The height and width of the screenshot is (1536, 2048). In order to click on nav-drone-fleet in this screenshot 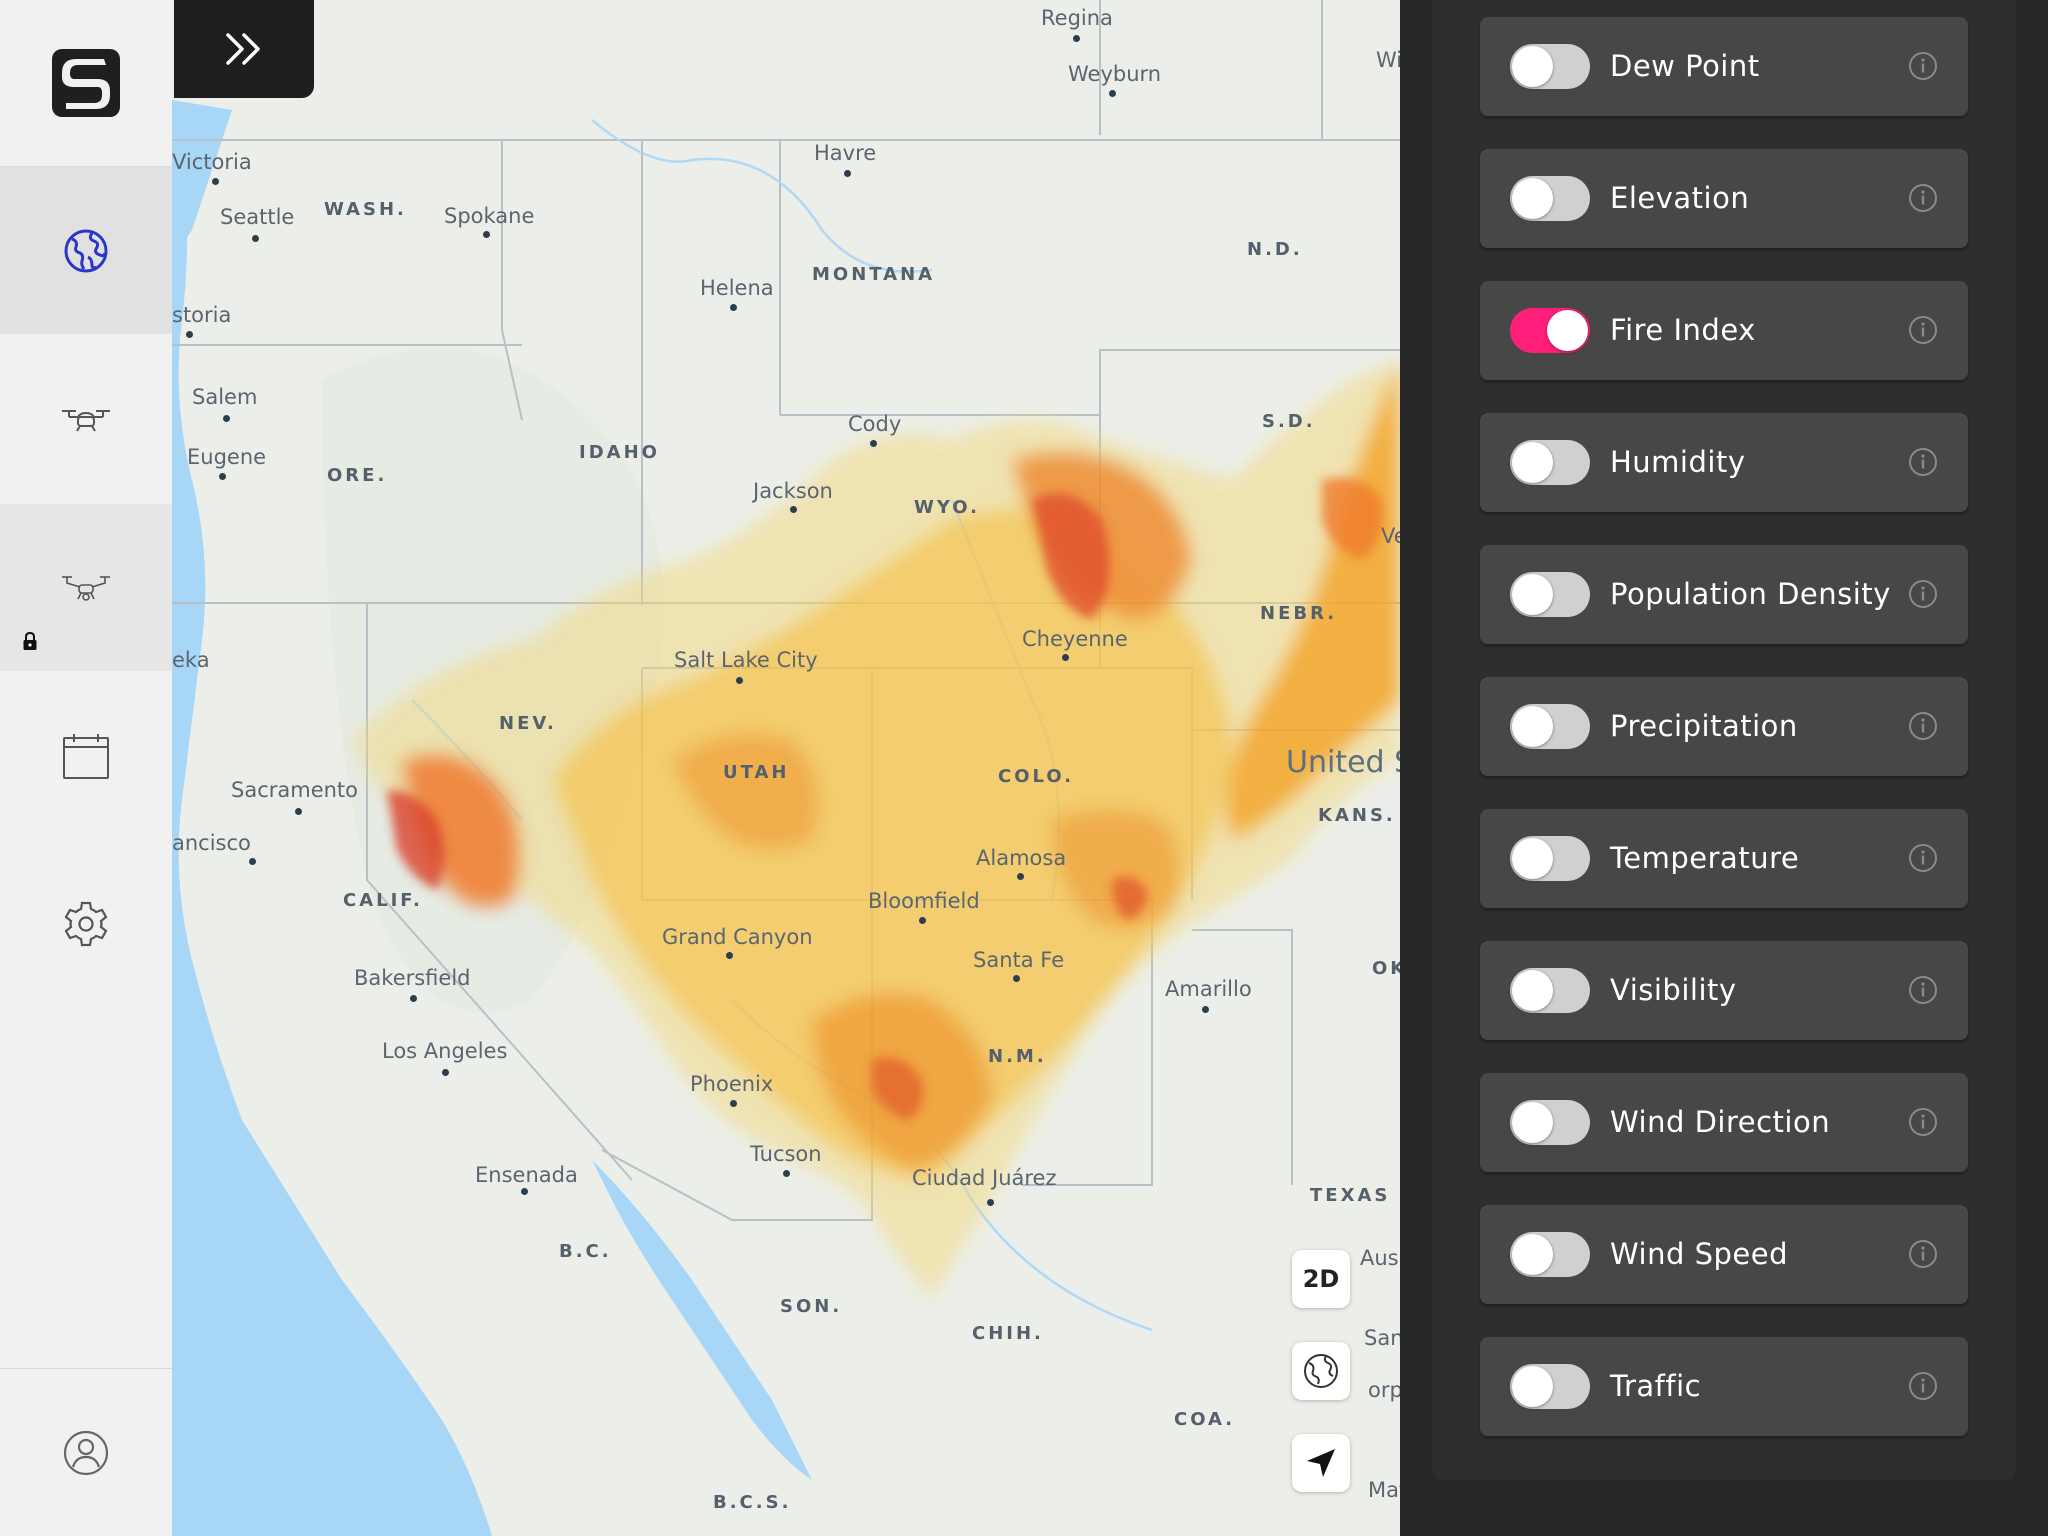, I will do `click(86, 587)`.